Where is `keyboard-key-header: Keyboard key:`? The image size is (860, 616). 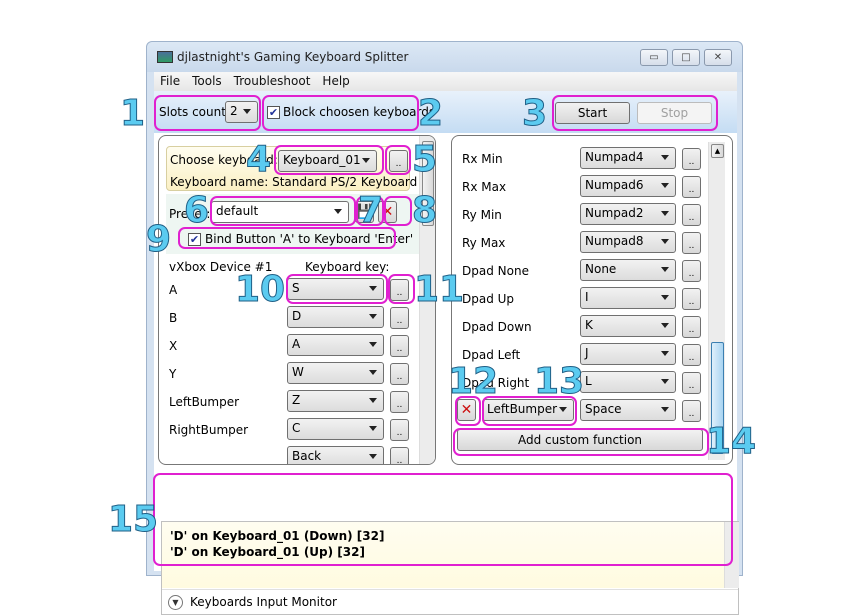
keyboard-key-header: Keyboard key: is located at coordinates (347, 267).